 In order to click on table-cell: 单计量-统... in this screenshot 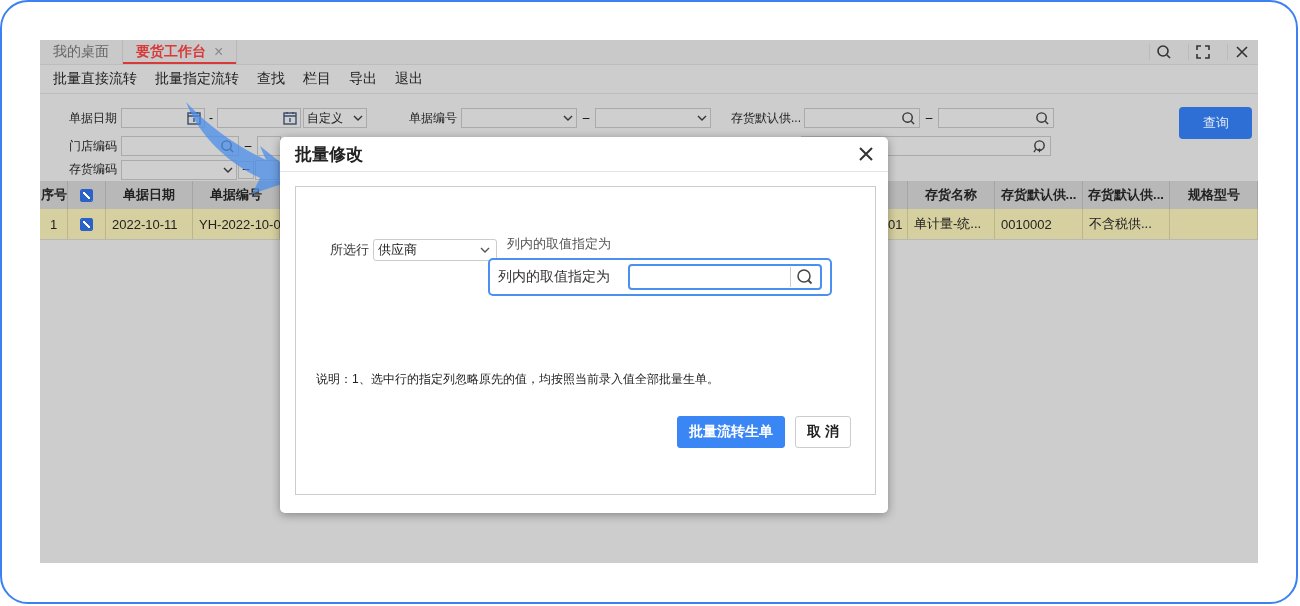, I will do `click(951, 224)`.